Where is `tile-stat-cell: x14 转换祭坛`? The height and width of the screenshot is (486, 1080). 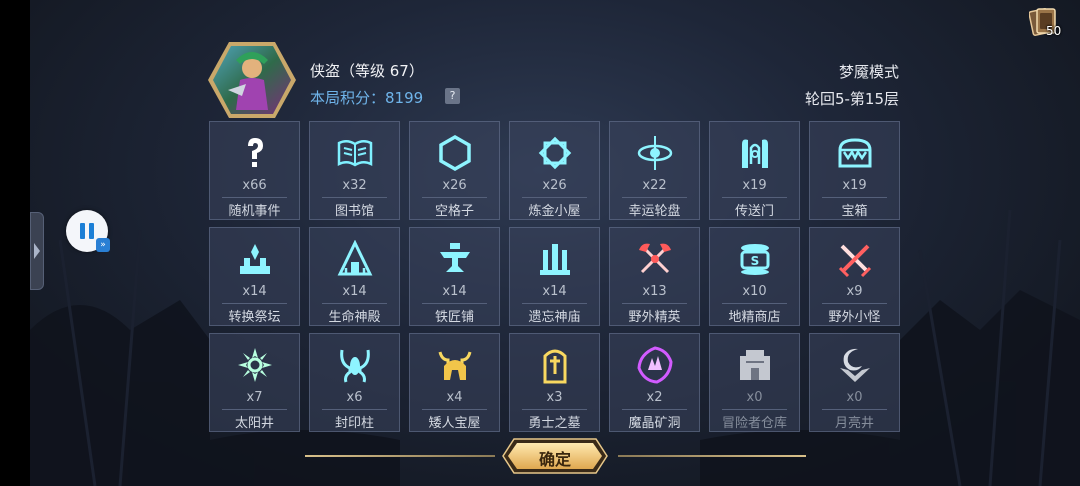 tile-stat-cell: x14 转换祭坛 is located at coordinates (254, 276).